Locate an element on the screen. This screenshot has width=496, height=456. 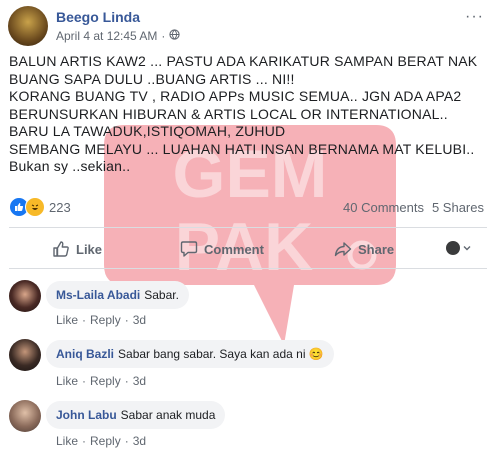
post-meta: April 4 at 12:45 AM · is located at coordinates (118, 36).